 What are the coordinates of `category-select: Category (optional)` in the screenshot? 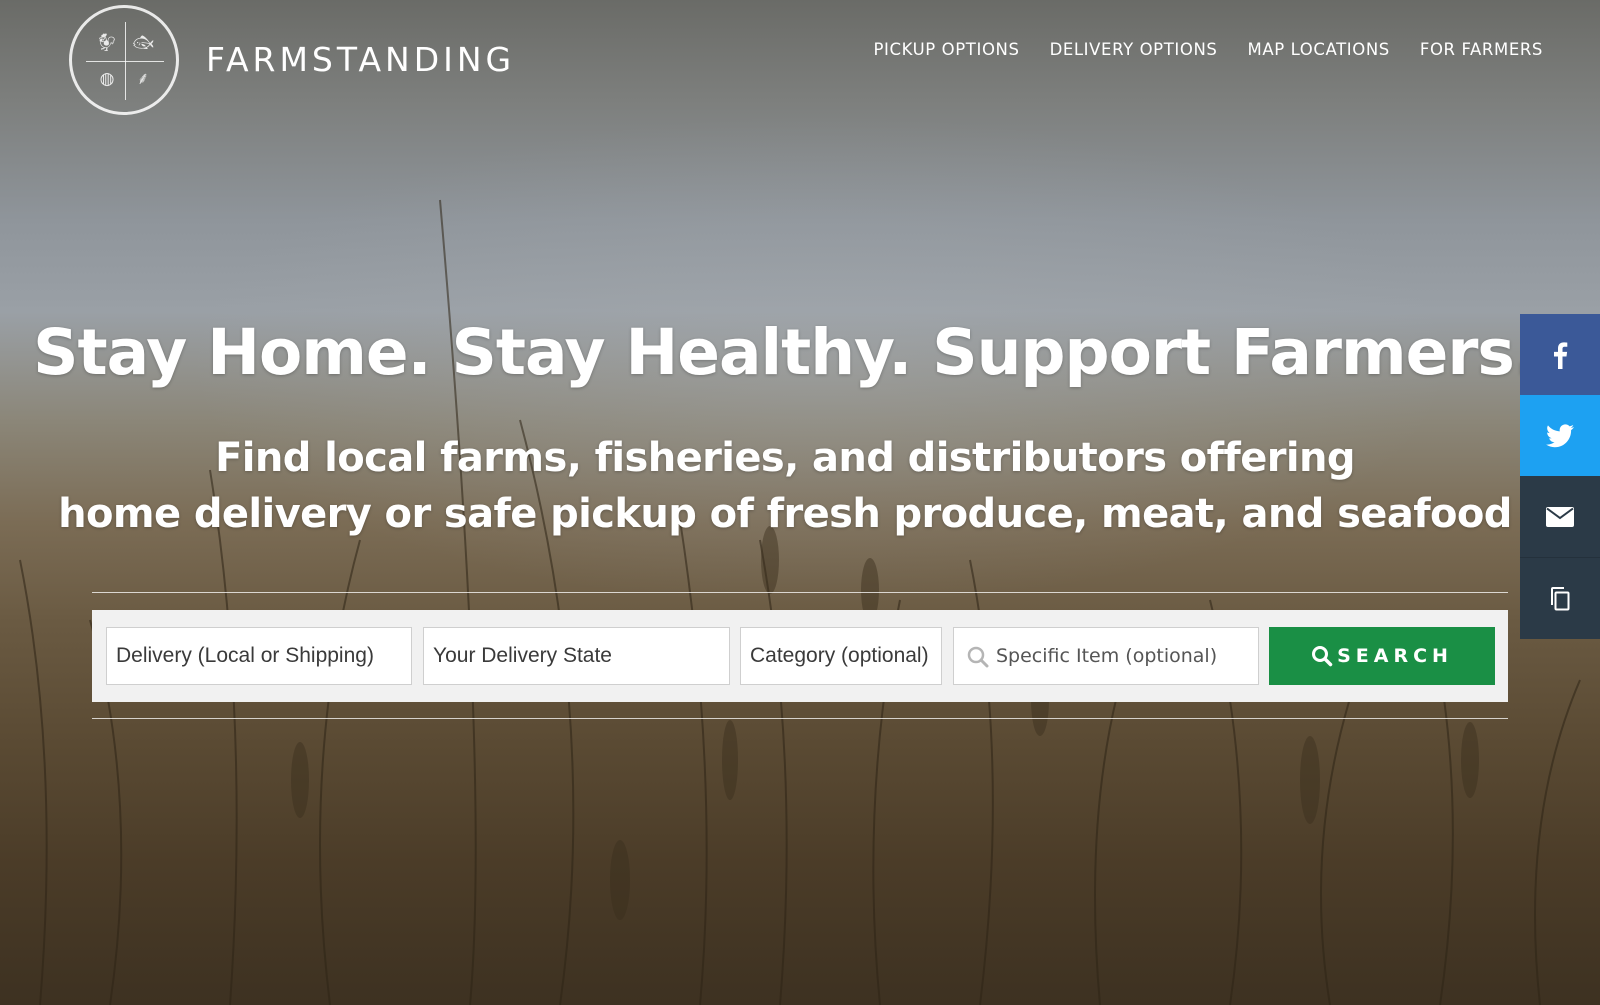 It's located at (841, 656).